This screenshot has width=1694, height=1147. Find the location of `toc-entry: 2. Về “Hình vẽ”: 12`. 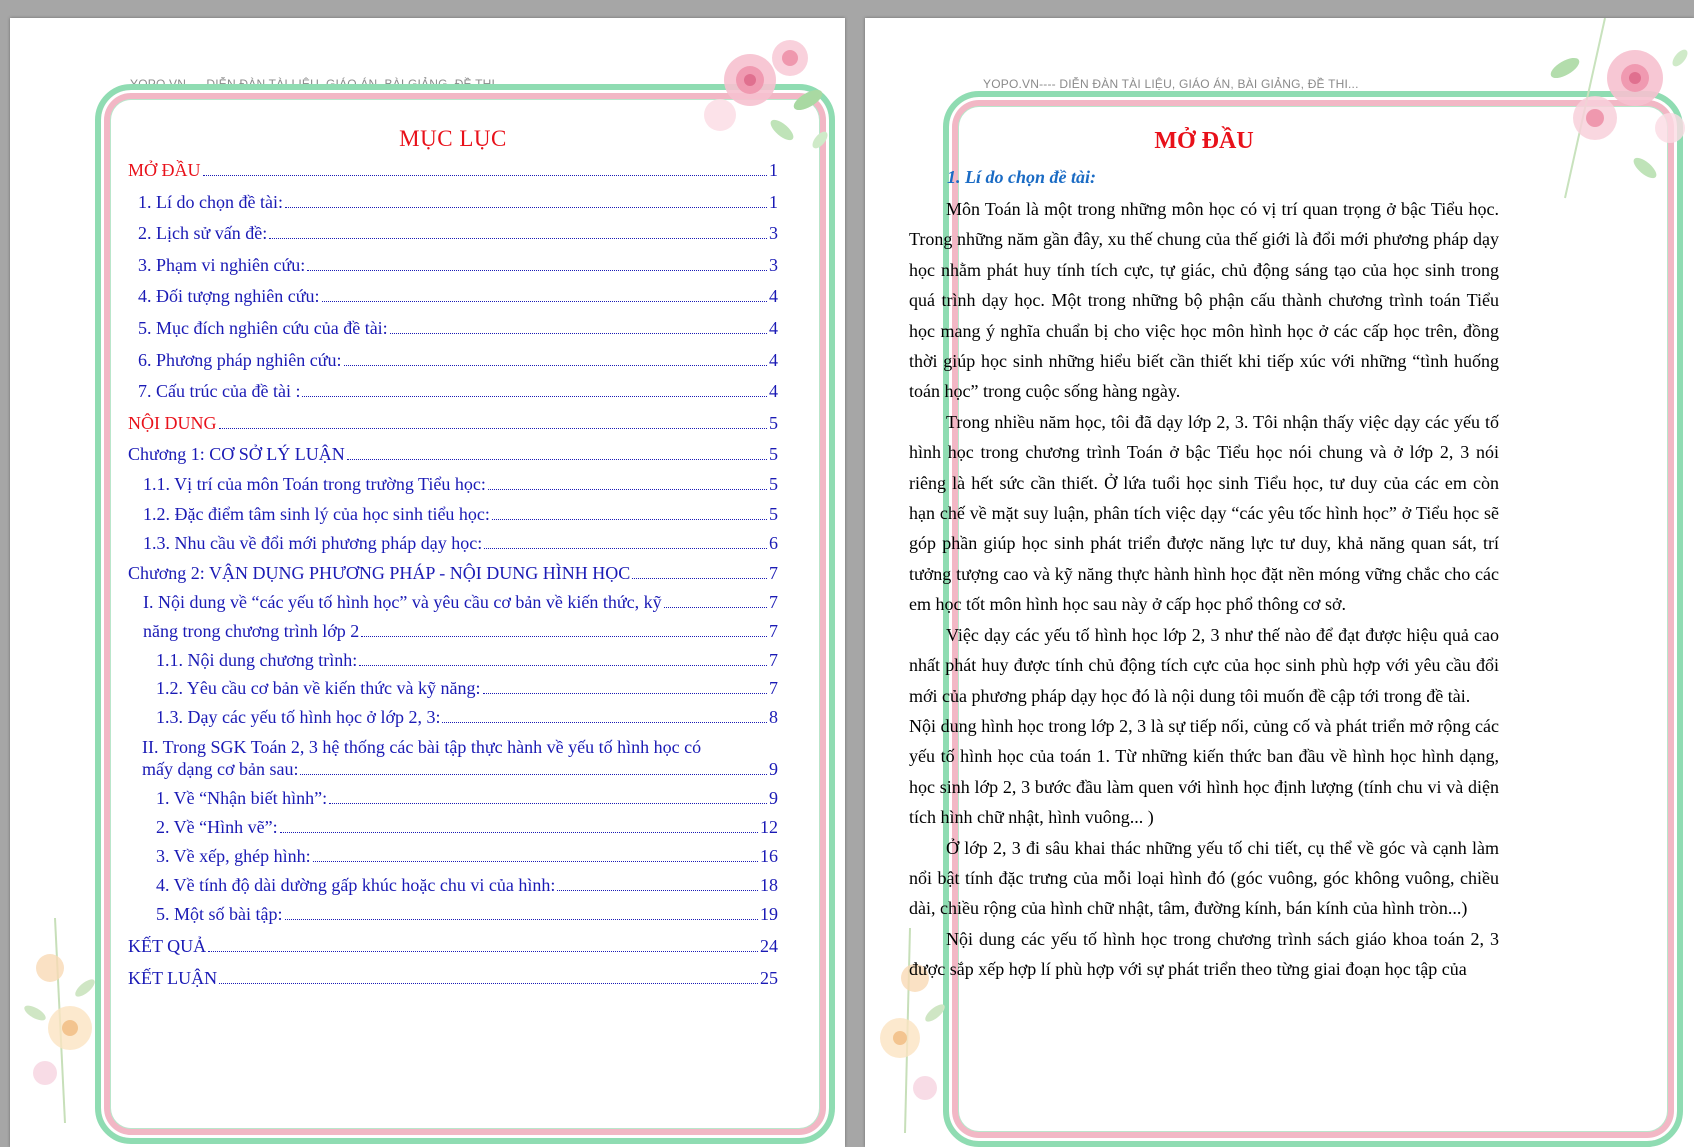

toc-entry: 2. Về “Hình vẽ”: 12 is located at coordinates (453, 831).